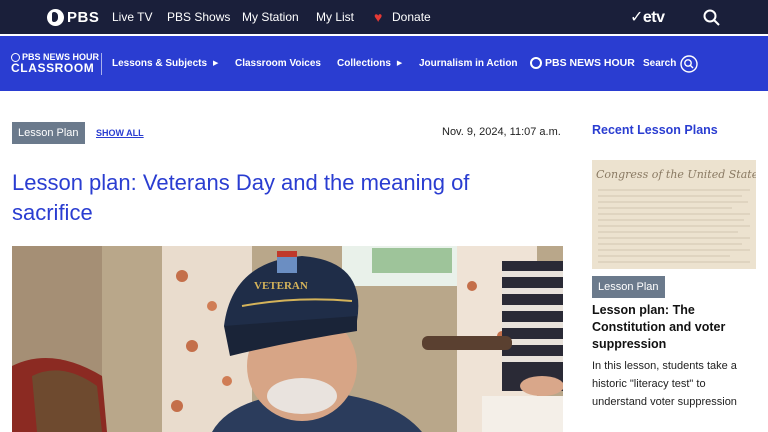 This screenshot has height=432, width=768. I want to click on lesson-plan-tag: Lesson Plan, so click(48, 133).